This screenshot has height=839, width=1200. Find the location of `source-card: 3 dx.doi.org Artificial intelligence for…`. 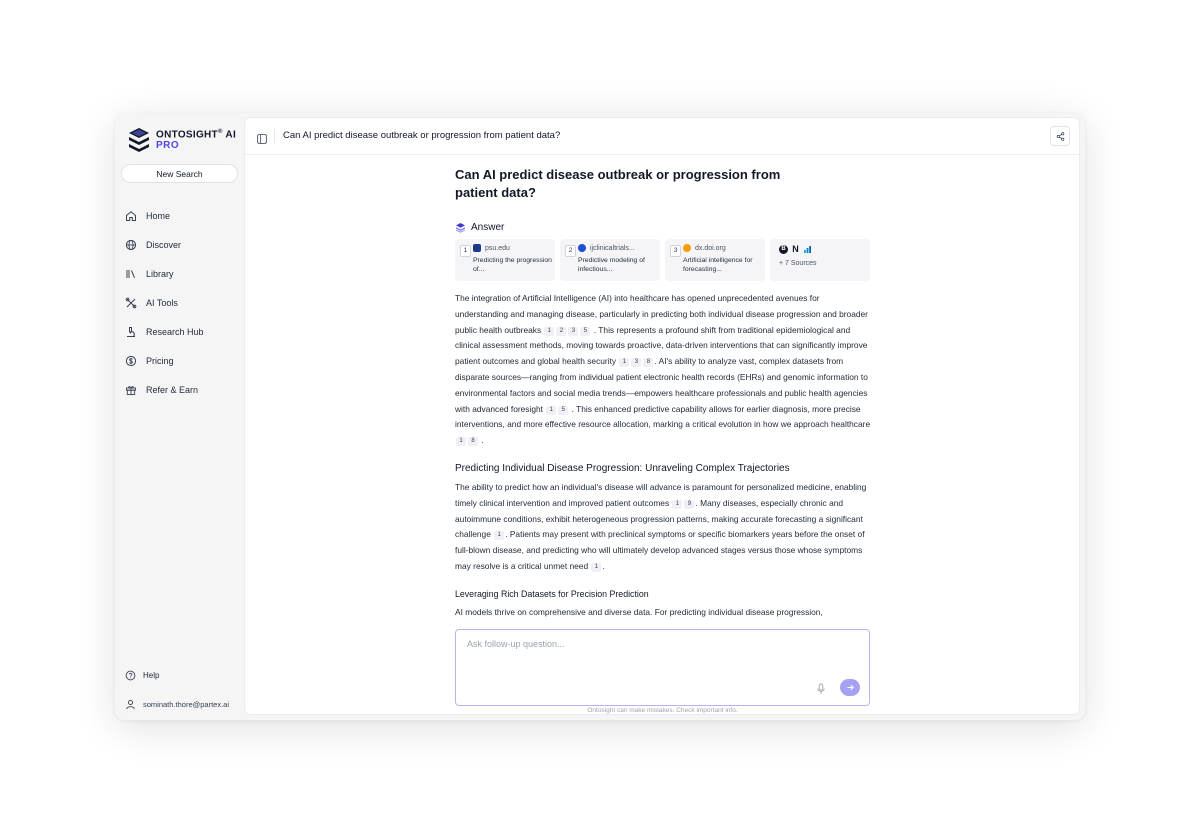

source-card: 3 dx.doi.org Artificial intelligence for… is located at coordinates (715, 260).